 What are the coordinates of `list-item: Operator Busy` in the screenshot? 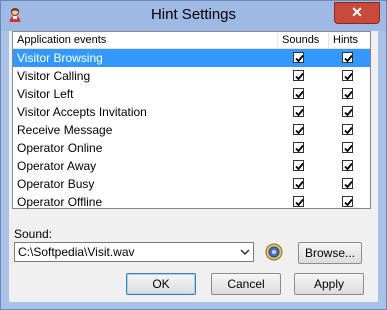 It's located at (191, 184).